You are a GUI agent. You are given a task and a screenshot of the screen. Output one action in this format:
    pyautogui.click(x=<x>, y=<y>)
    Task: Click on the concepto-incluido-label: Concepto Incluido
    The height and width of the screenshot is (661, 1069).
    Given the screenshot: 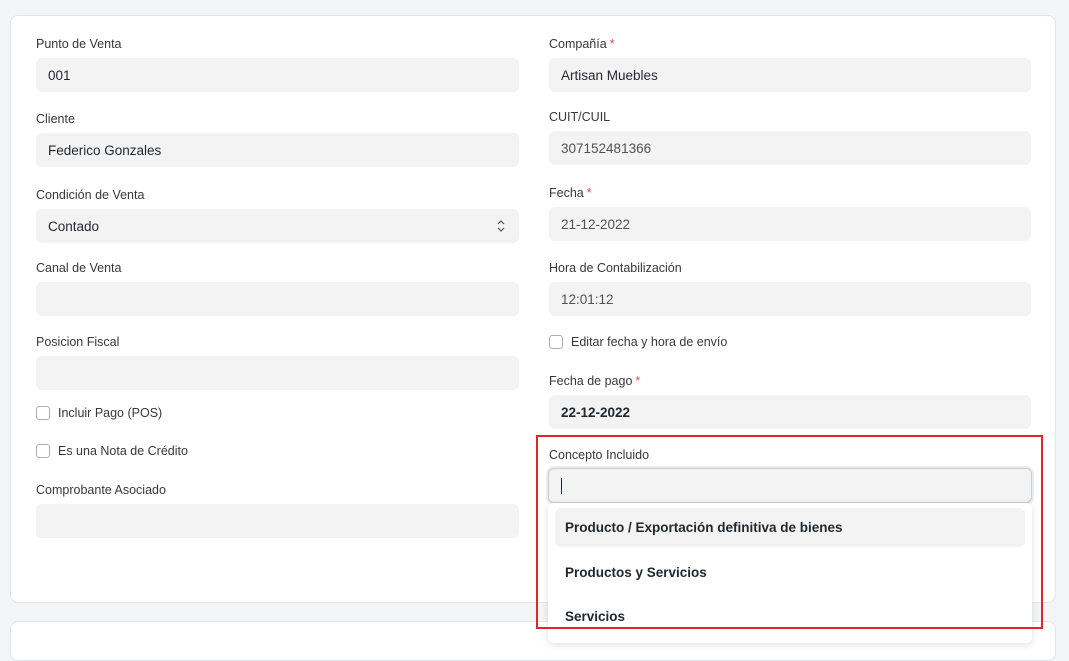 What is the action you would take?
    pyautogui.click(x=599, y=455)
    